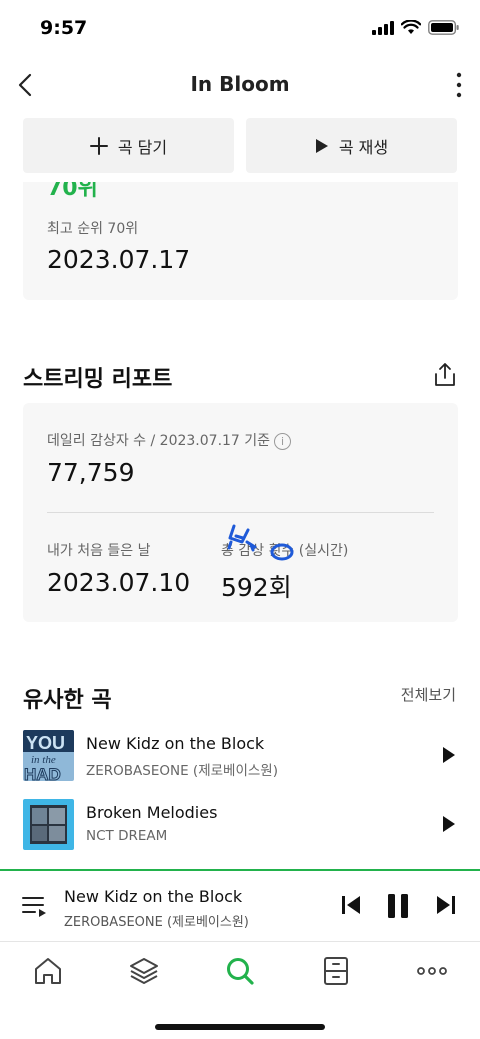  I want to click on now-playing-artist: ZEROBASEONE (제로베이스원), so click(156, 922).